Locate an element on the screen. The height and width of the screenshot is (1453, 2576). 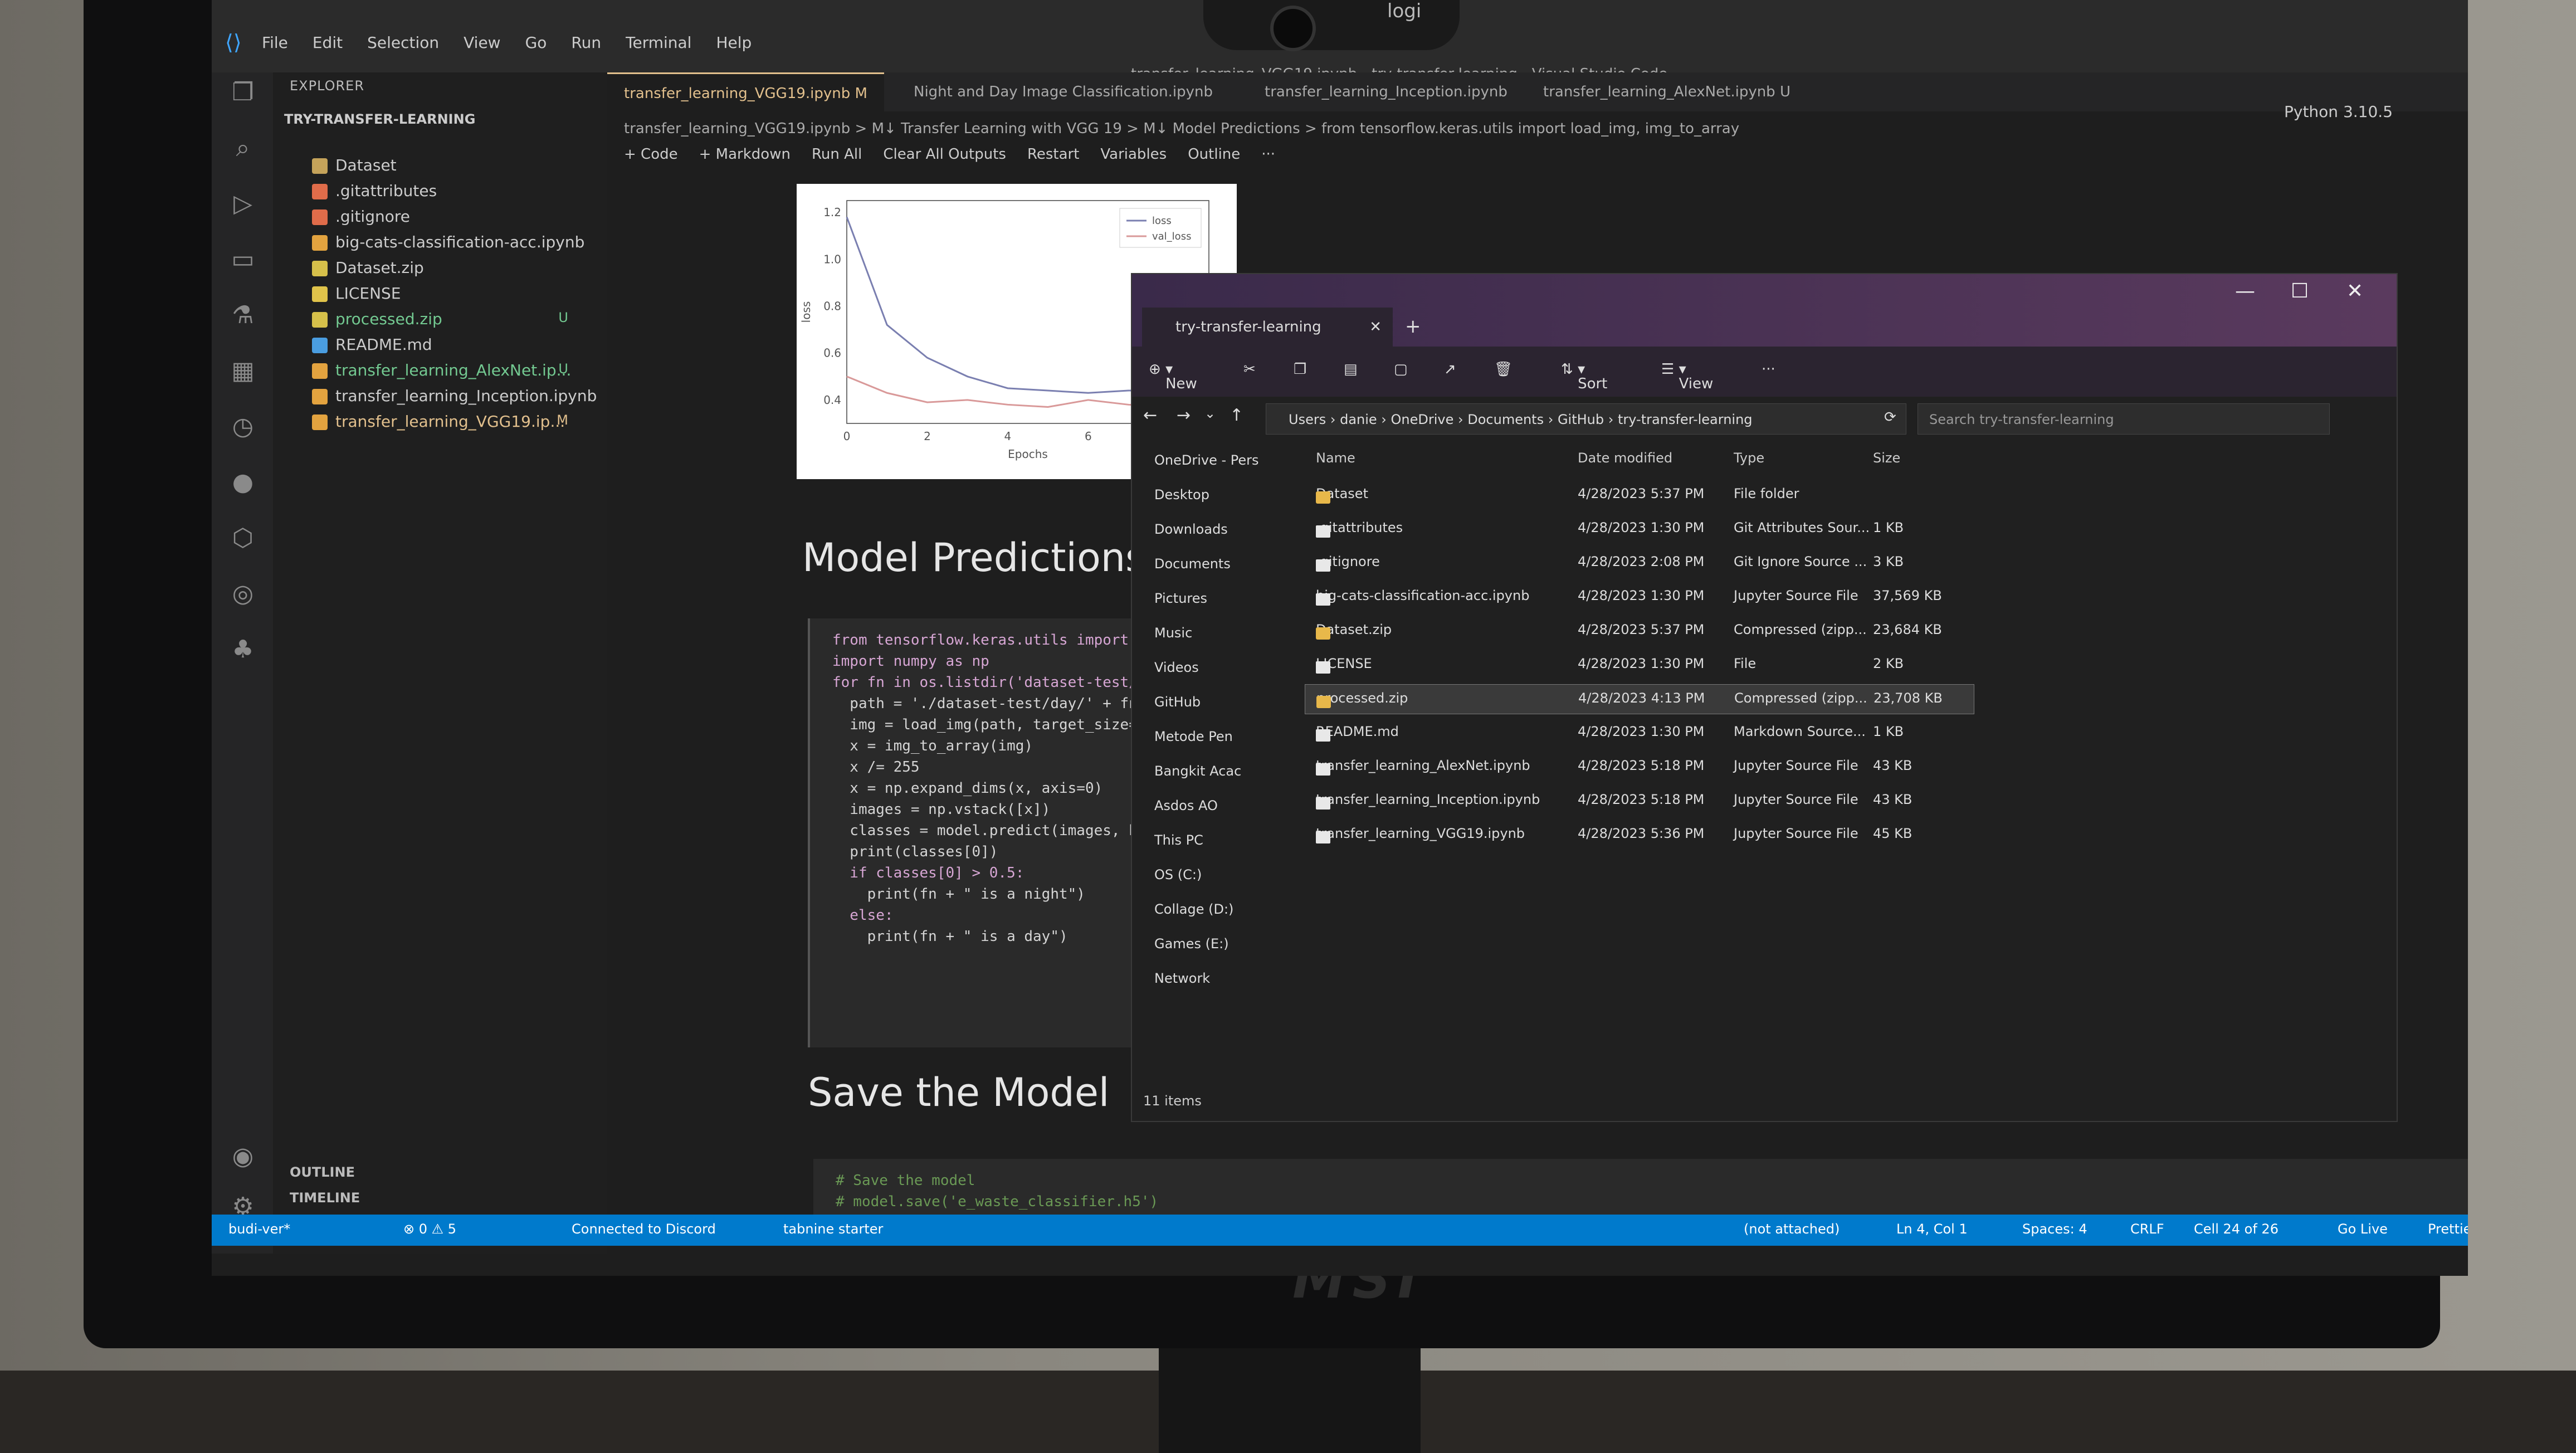
notebook-toolbar-button: + Code is located at coordinates (651, 154).